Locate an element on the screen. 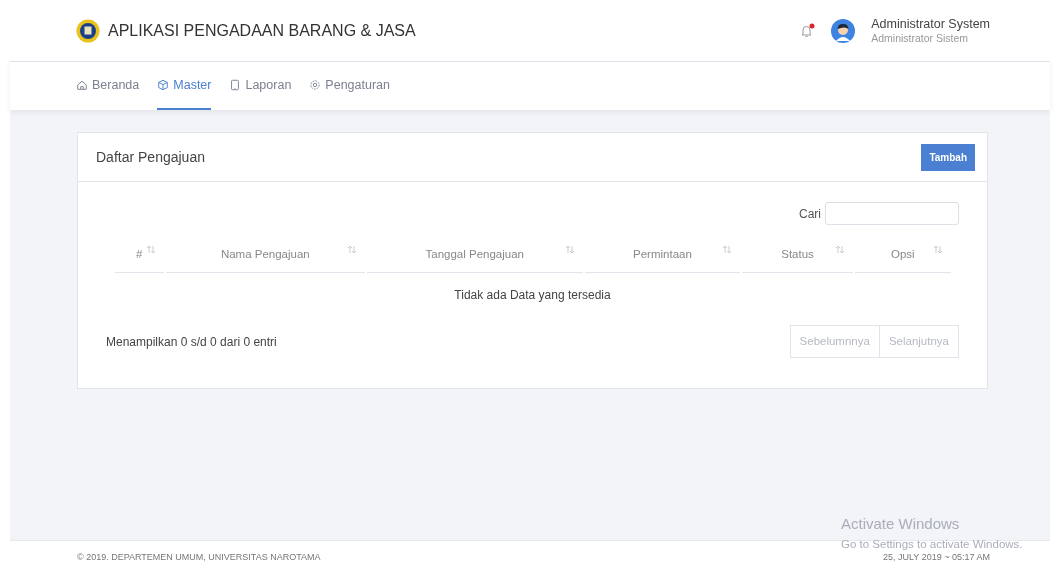  gear-icon is located at coordinates (315, 85).